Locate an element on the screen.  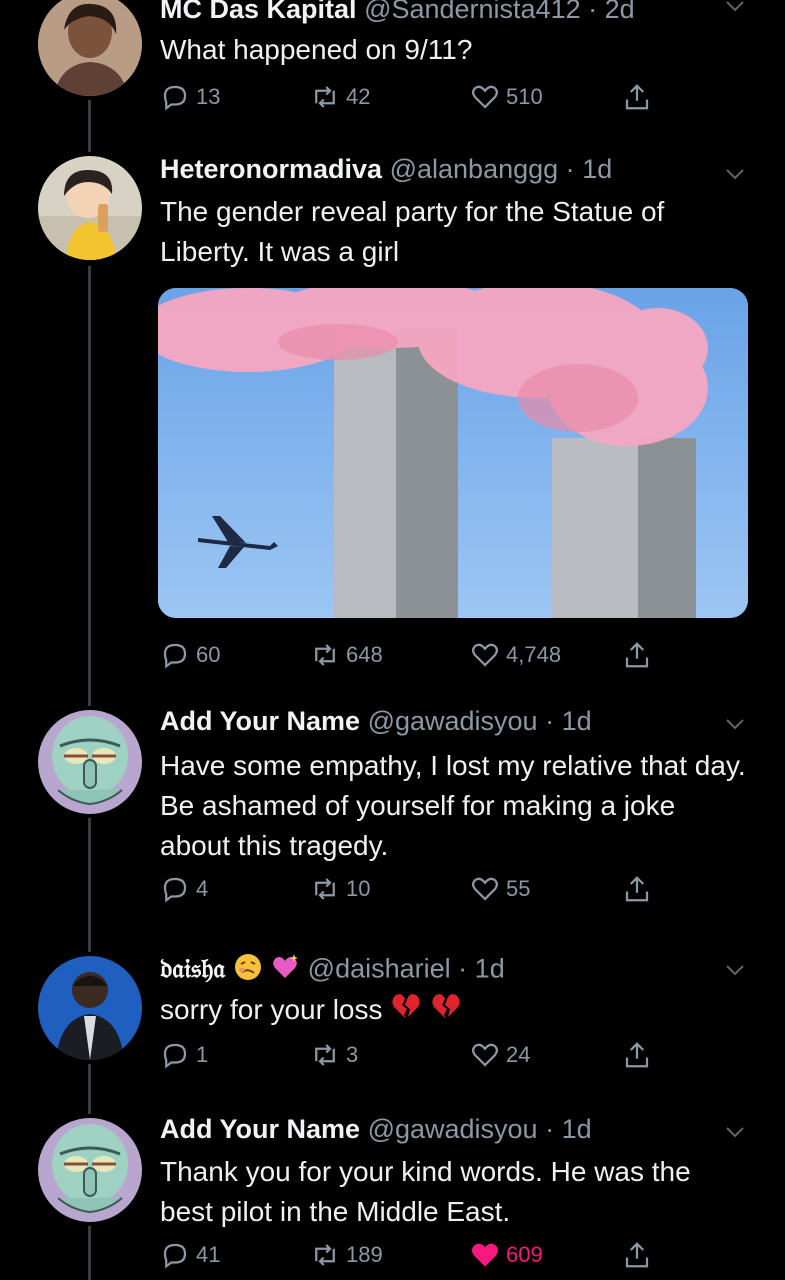
like-count: 24 is located at coordinates (518, 1054).